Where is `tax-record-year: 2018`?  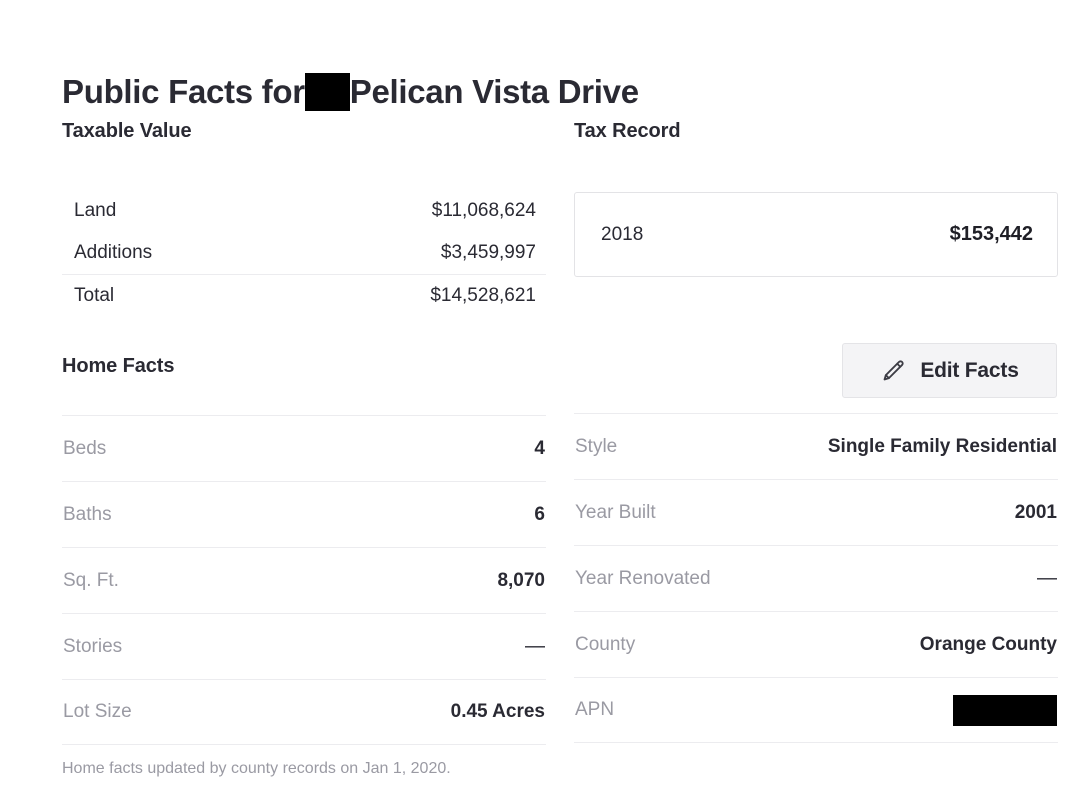 tax-record-year: 2018 is located at coordinates (622, 234).